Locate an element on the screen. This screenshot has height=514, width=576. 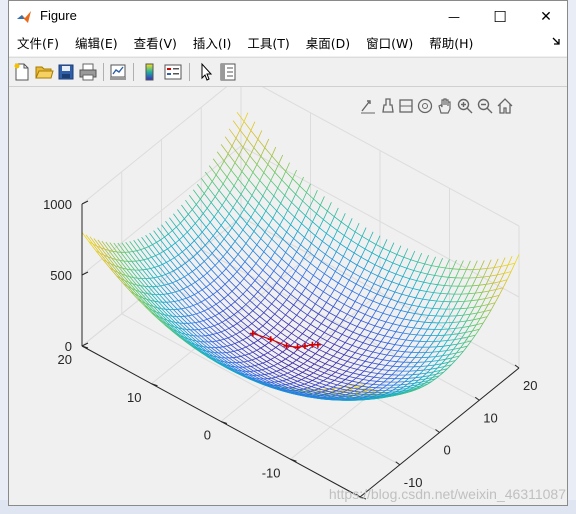
menu-insert: 插入(I) is located at coordinates (212, 44).